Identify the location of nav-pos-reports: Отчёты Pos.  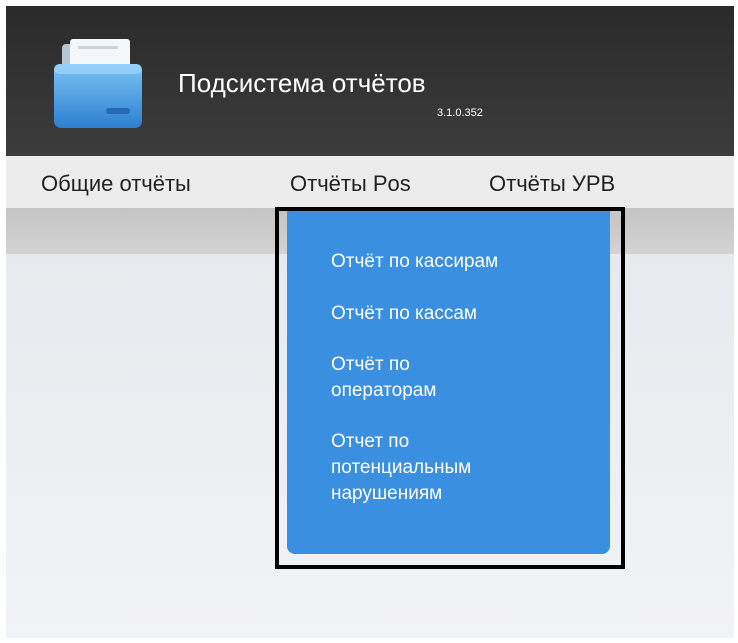
(350, 184).